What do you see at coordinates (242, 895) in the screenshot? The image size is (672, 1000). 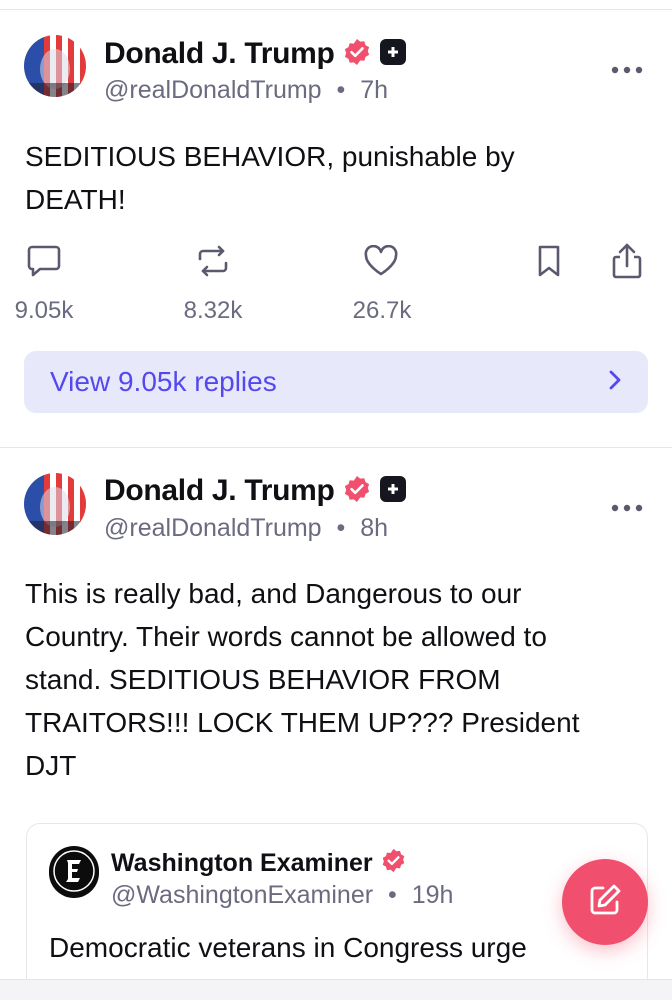 I see `quote-author-handle: @WashingtonExaminer` at bounding box center [242, 895].